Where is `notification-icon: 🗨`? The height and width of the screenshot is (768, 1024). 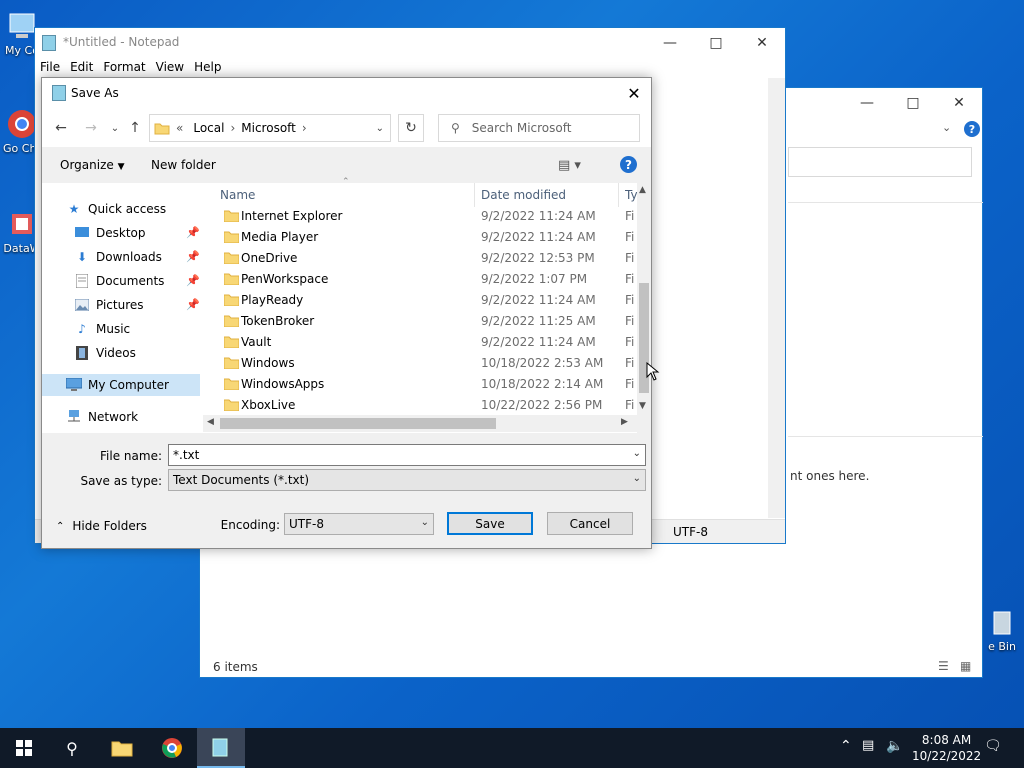
notification-icon: 🗨 is located at coordinates (993, 746).